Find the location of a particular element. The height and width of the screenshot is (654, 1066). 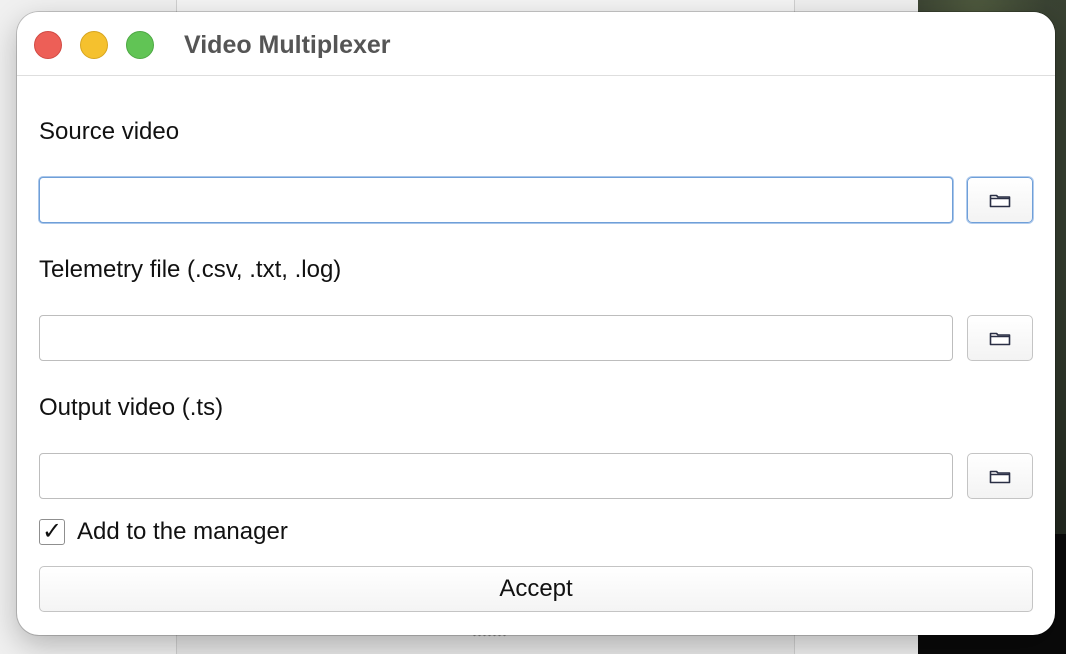

source-video-input is located at coordinates (496, 200).